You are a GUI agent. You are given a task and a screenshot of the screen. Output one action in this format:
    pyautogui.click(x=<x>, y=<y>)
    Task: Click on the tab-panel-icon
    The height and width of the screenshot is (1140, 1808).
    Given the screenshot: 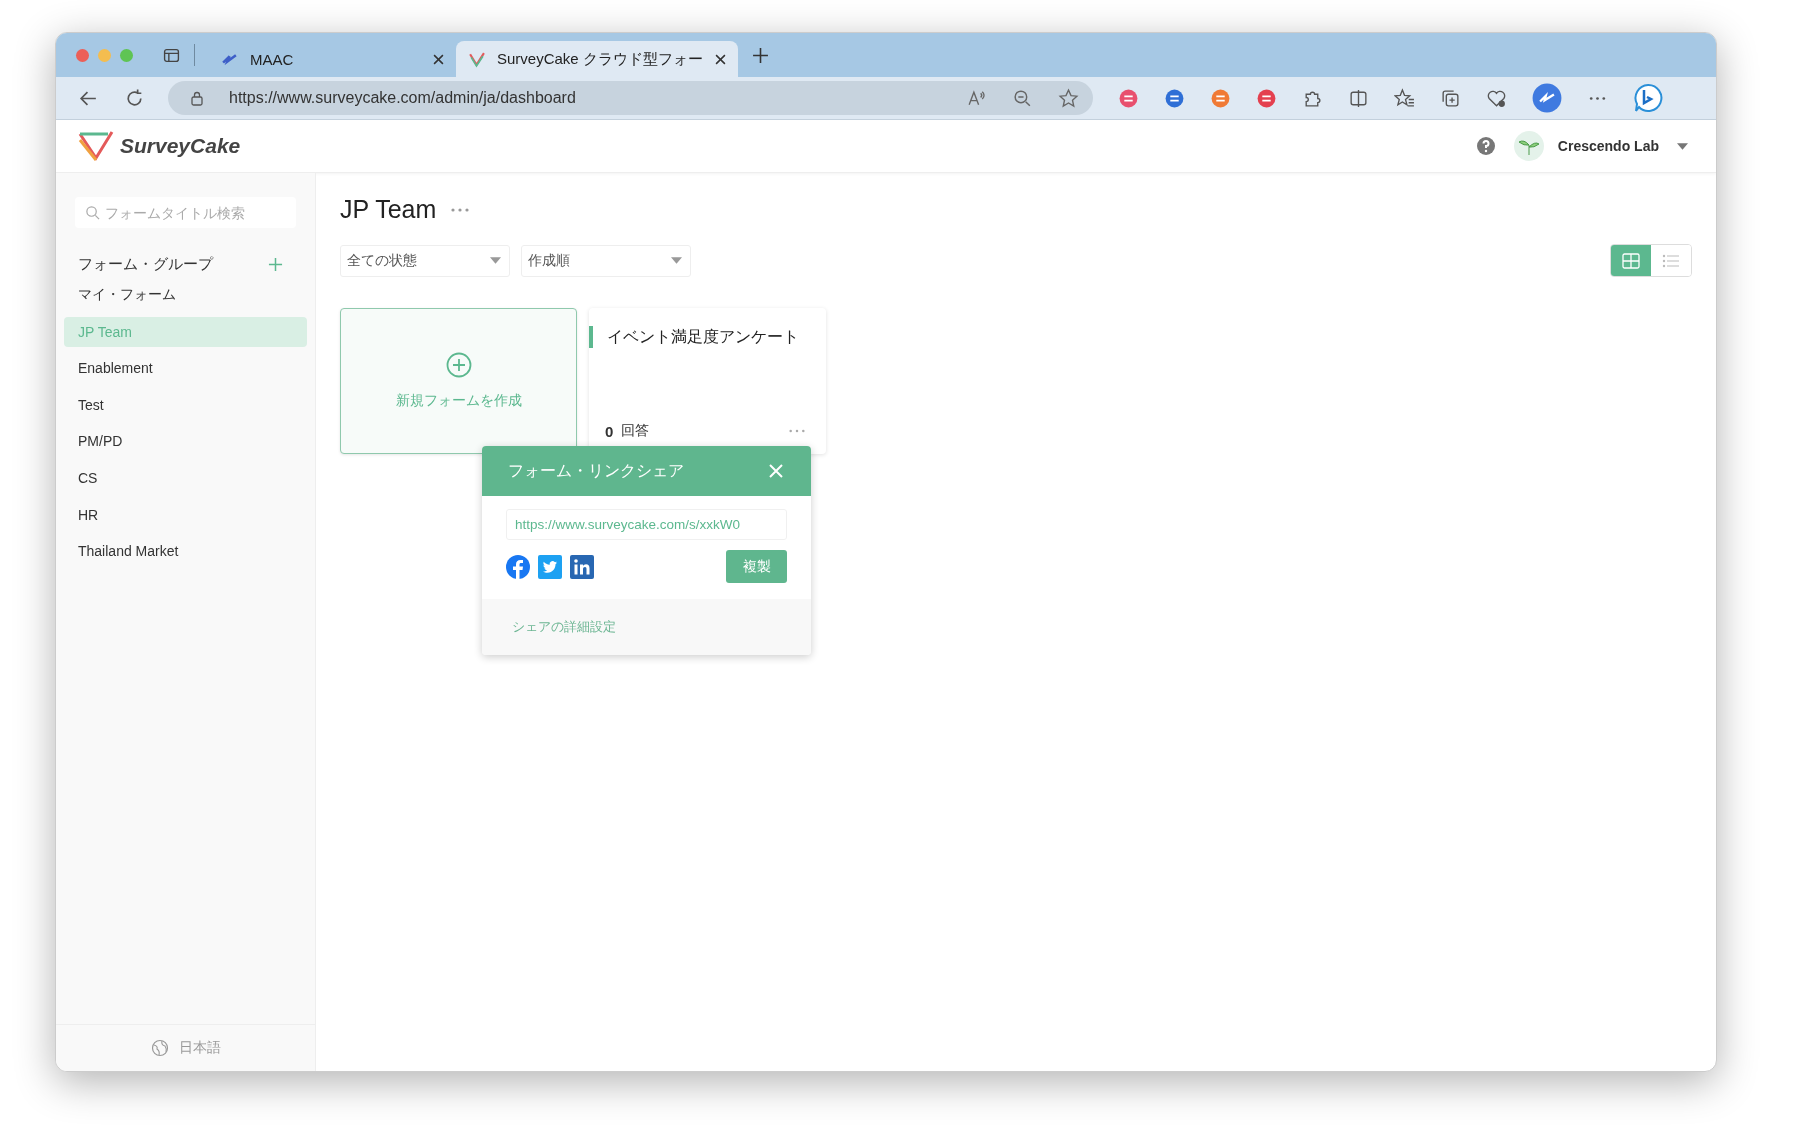 What is the action you would take?
    pyautogui.click(x=171, y=55)
    